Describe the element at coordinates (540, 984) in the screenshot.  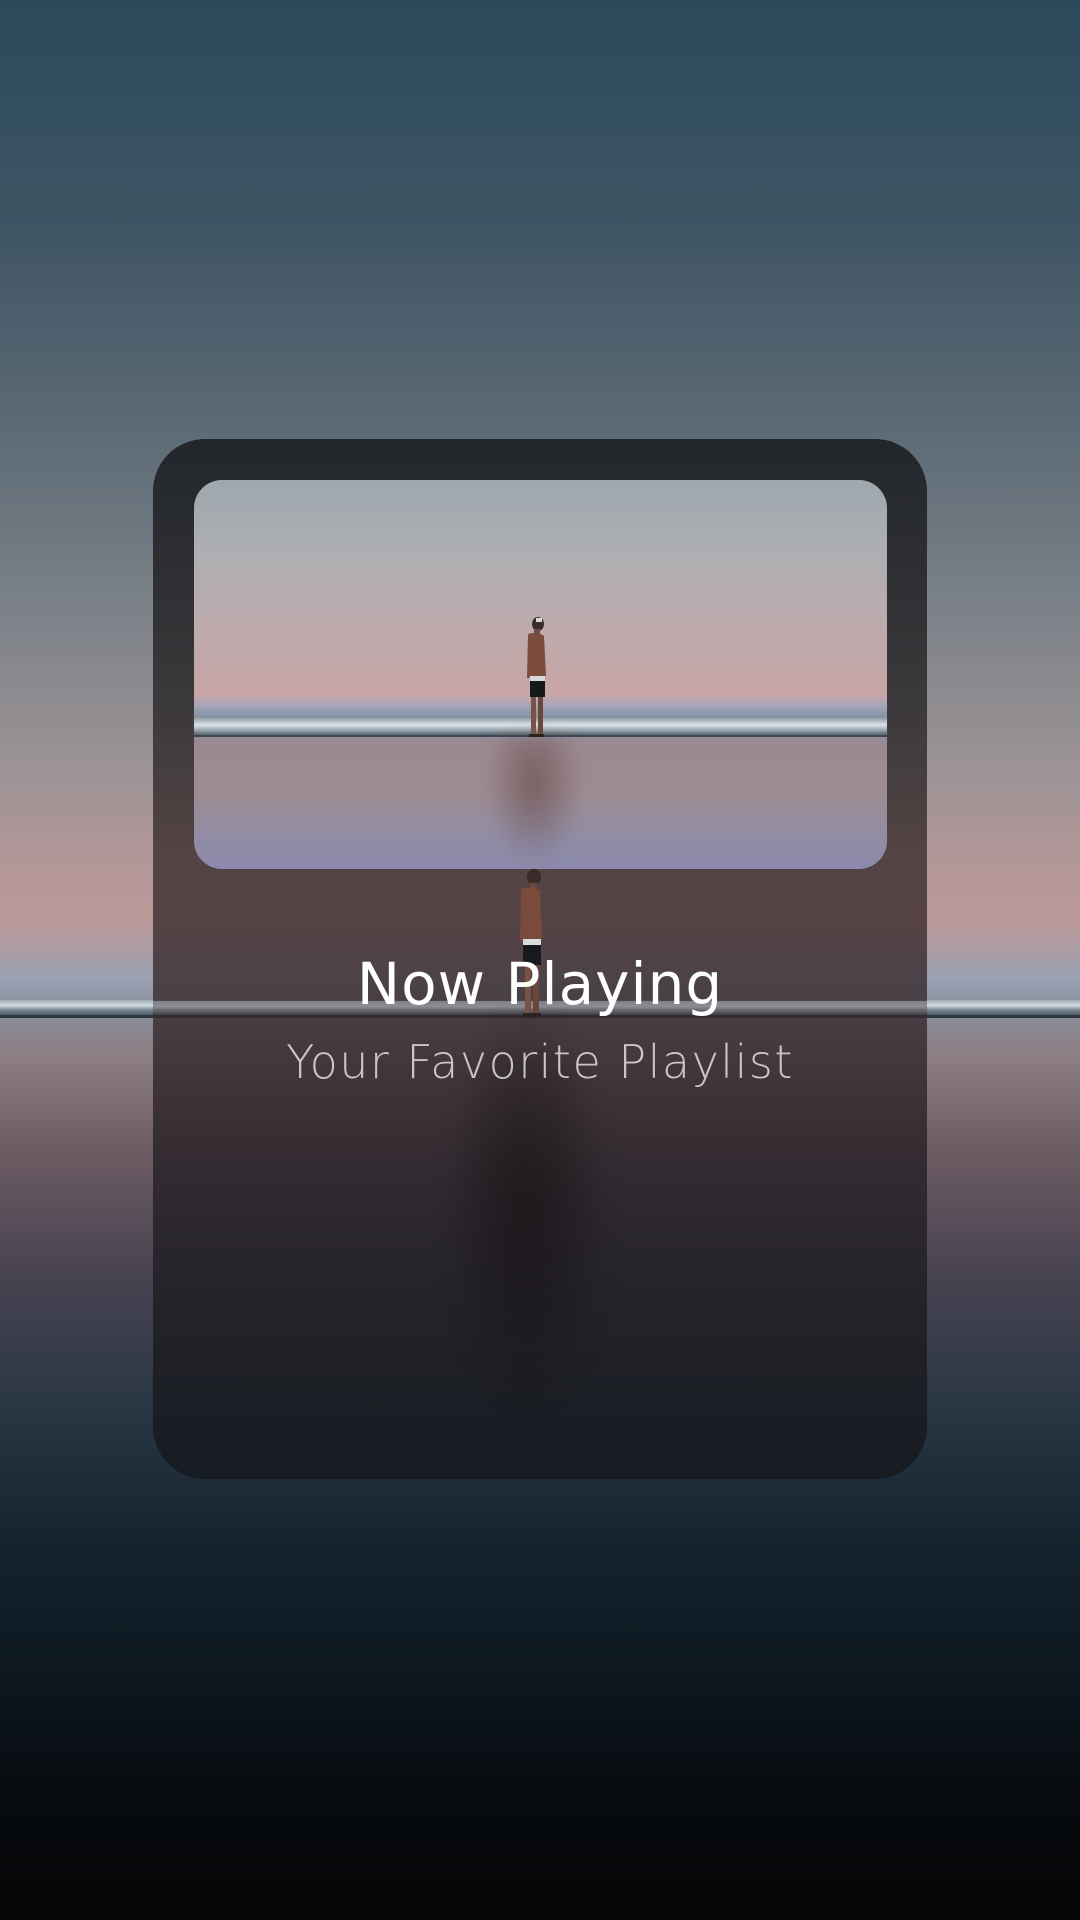
I see `now-playing-title: Now Playing` at that location.